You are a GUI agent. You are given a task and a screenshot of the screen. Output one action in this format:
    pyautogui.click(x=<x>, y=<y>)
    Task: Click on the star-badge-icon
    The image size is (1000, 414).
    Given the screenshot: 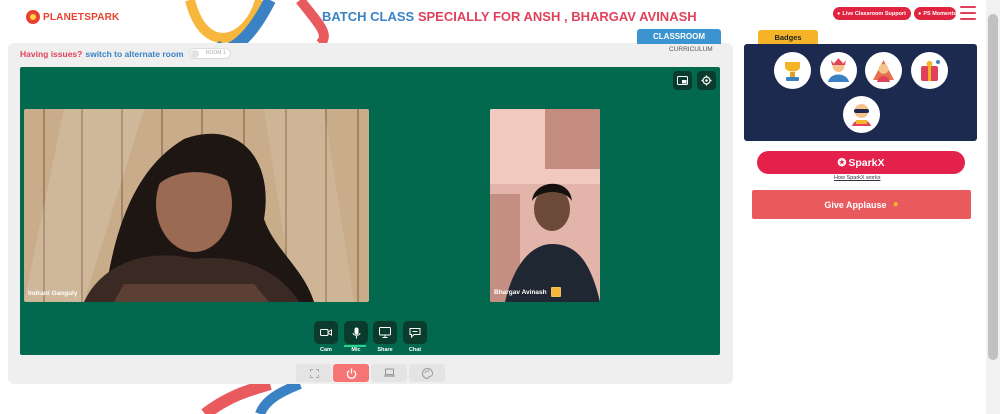 What is the action you would take?
    pyautogui.click(x=555, y=292)
    